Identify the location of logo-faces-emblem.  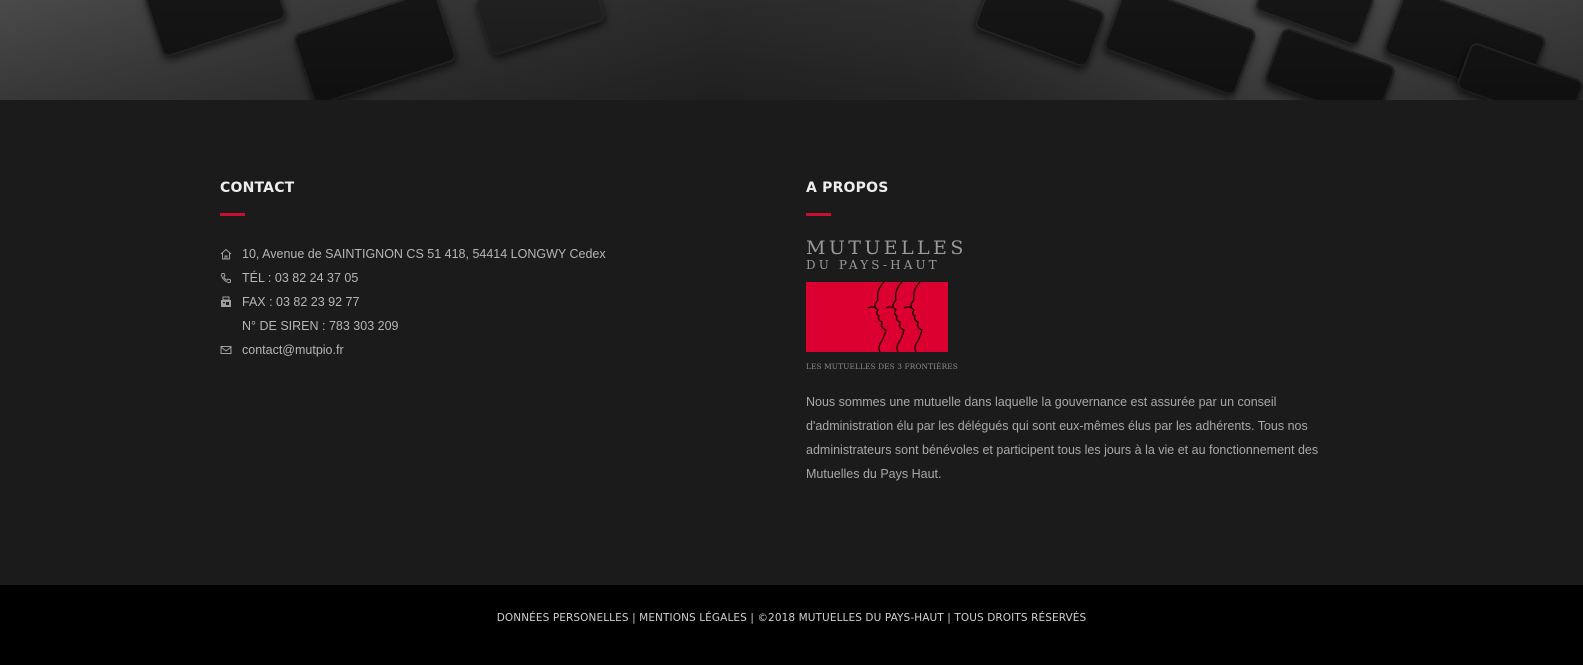
(877, 317).